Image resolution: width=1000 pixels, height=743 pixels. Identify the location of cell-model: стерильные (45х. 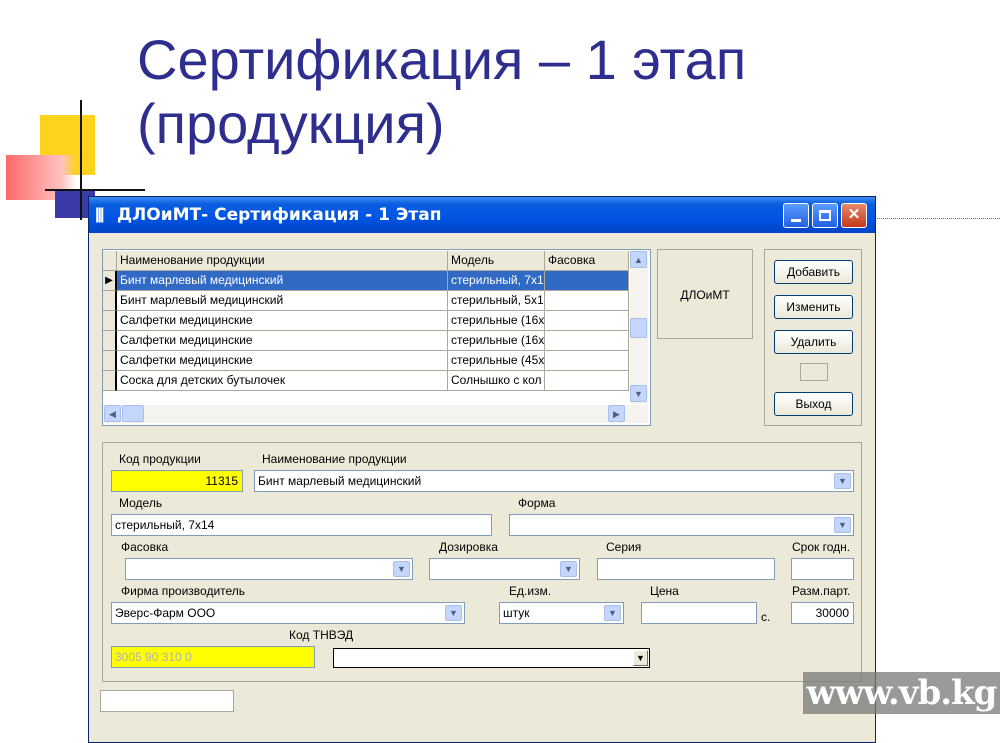
(496, 361).